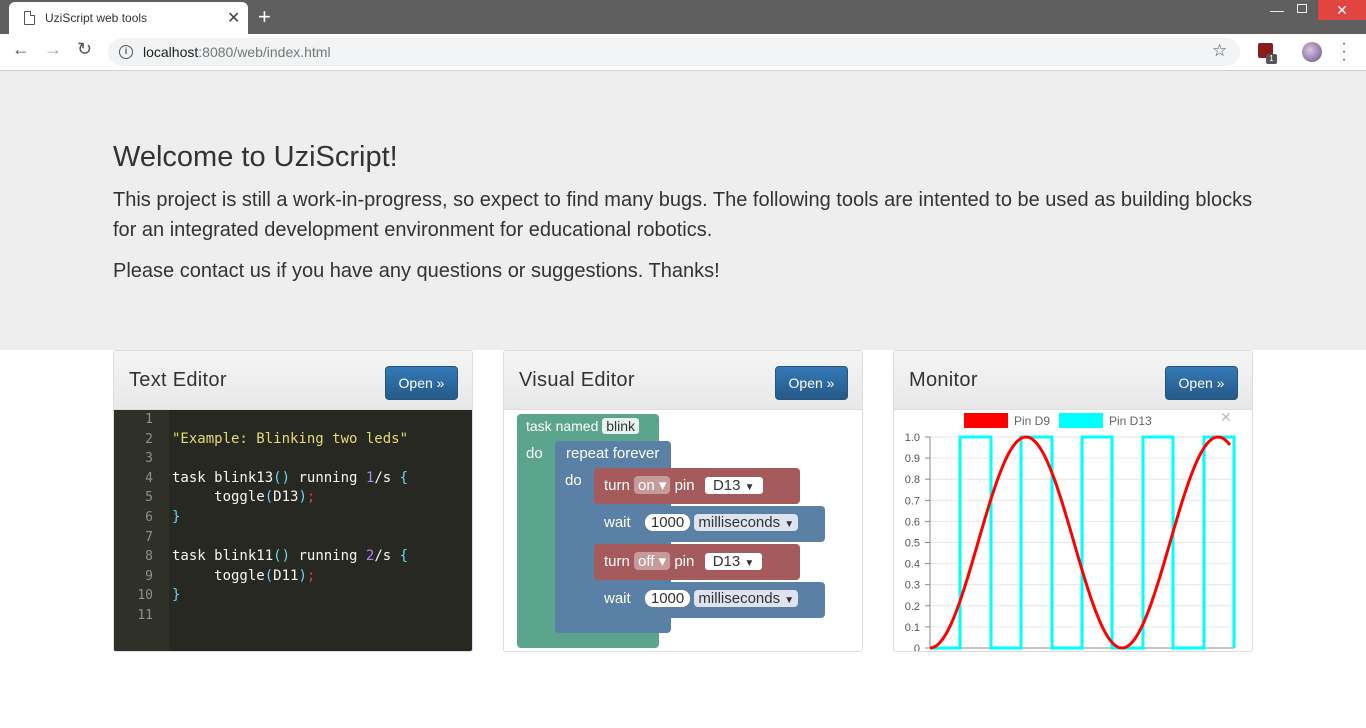 This screenshot has height=728, width=1366. Describe the element at coordinates (1073, 380) in the screenshot. I see `panel-heading: Monitor Open »` at that location.